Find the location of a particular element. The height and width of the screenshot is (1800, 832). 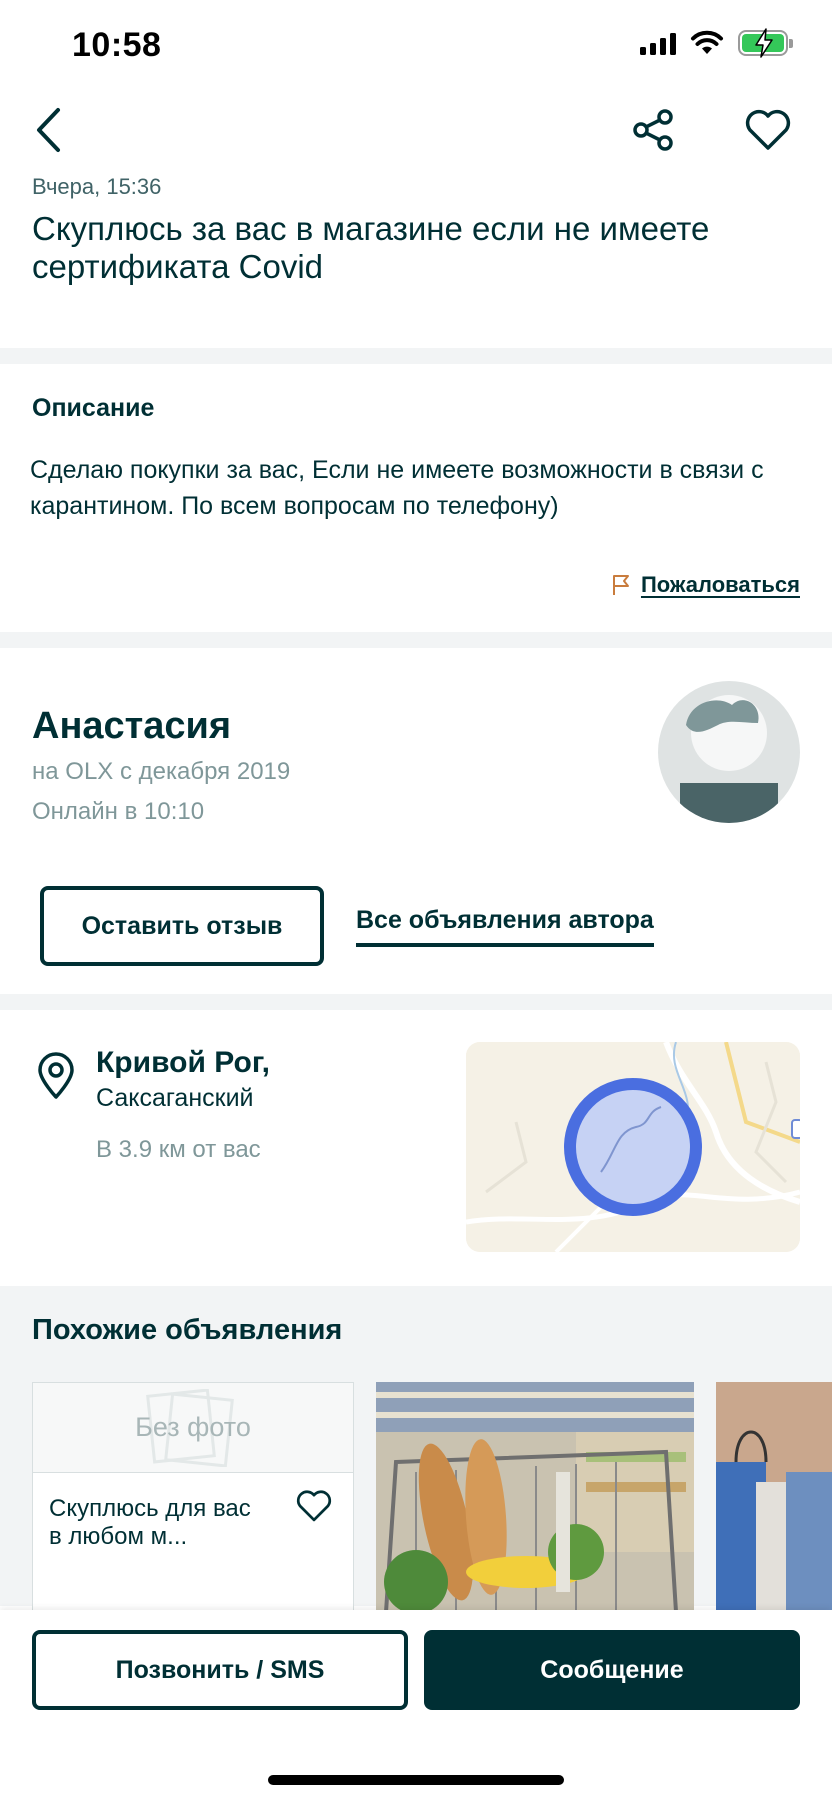

share-button is located at coordinates (654, 130).